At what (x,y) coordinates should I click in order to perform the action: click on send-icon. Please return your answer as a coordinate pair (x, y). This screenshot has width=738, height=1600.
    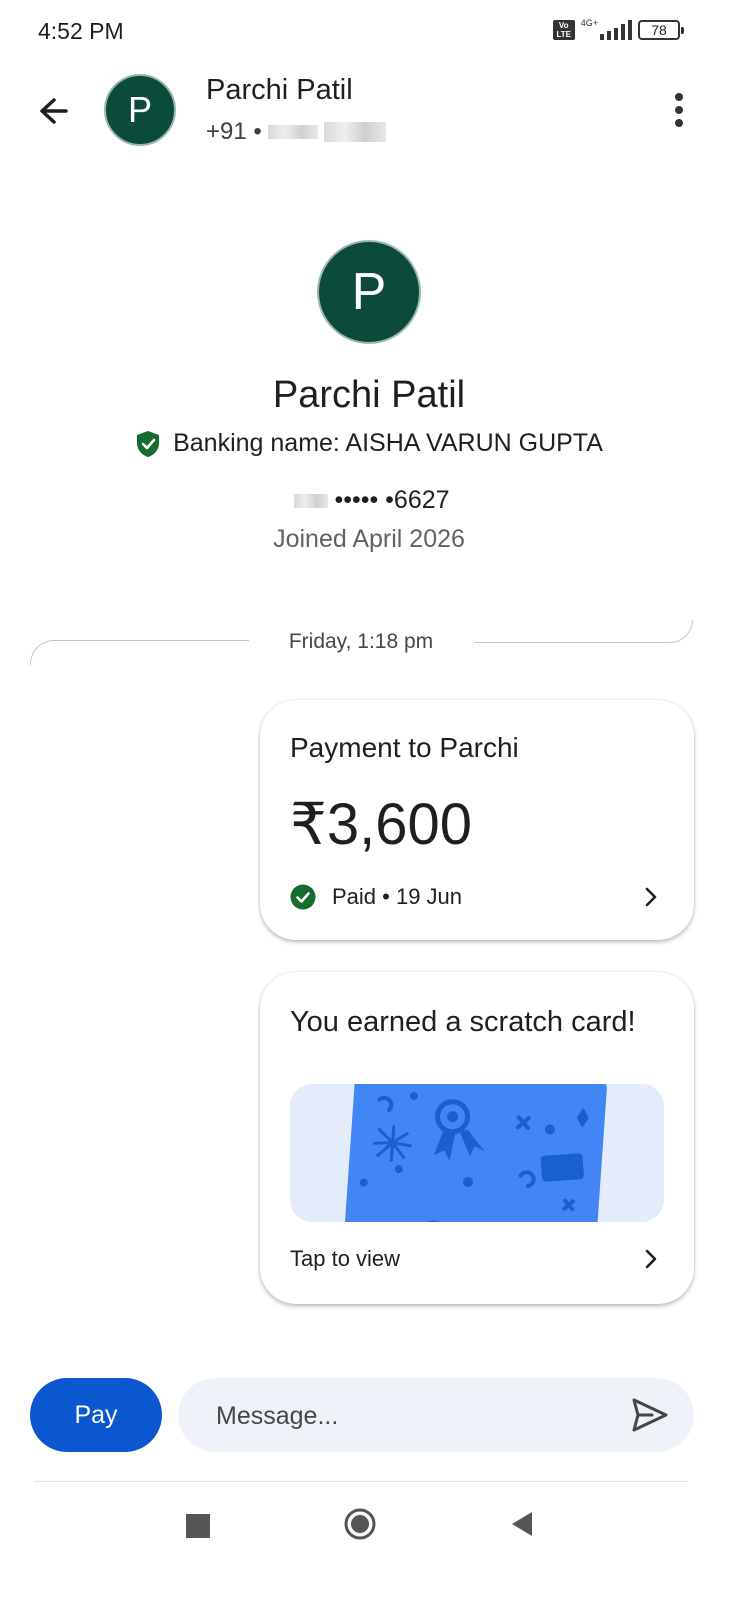
    Looking at the image, I should click on (650, 1415).